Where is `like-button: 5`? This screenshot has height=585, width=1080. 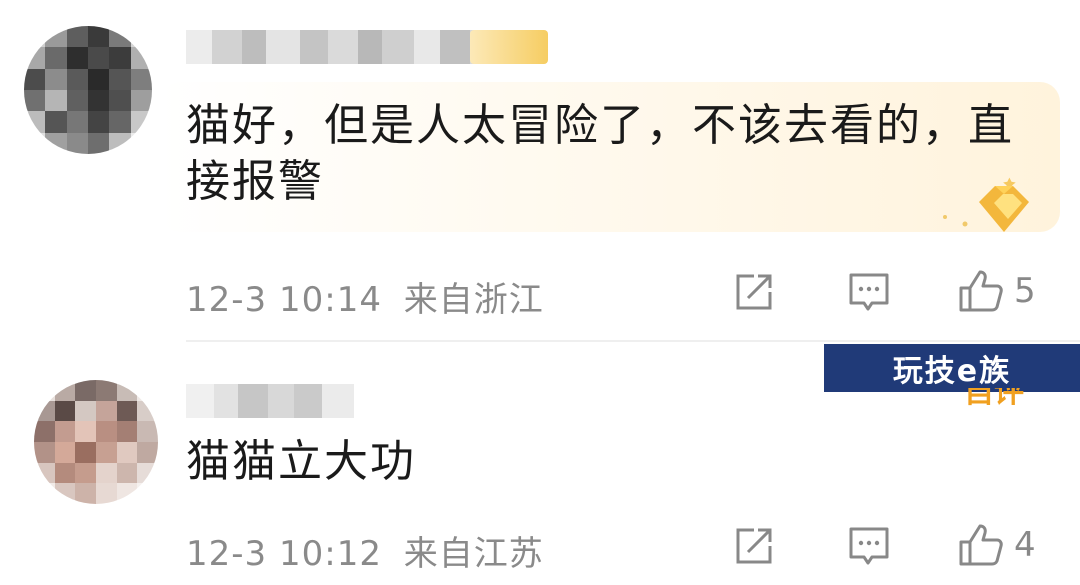 like-button: 5 is located at coordinates (997, 291).